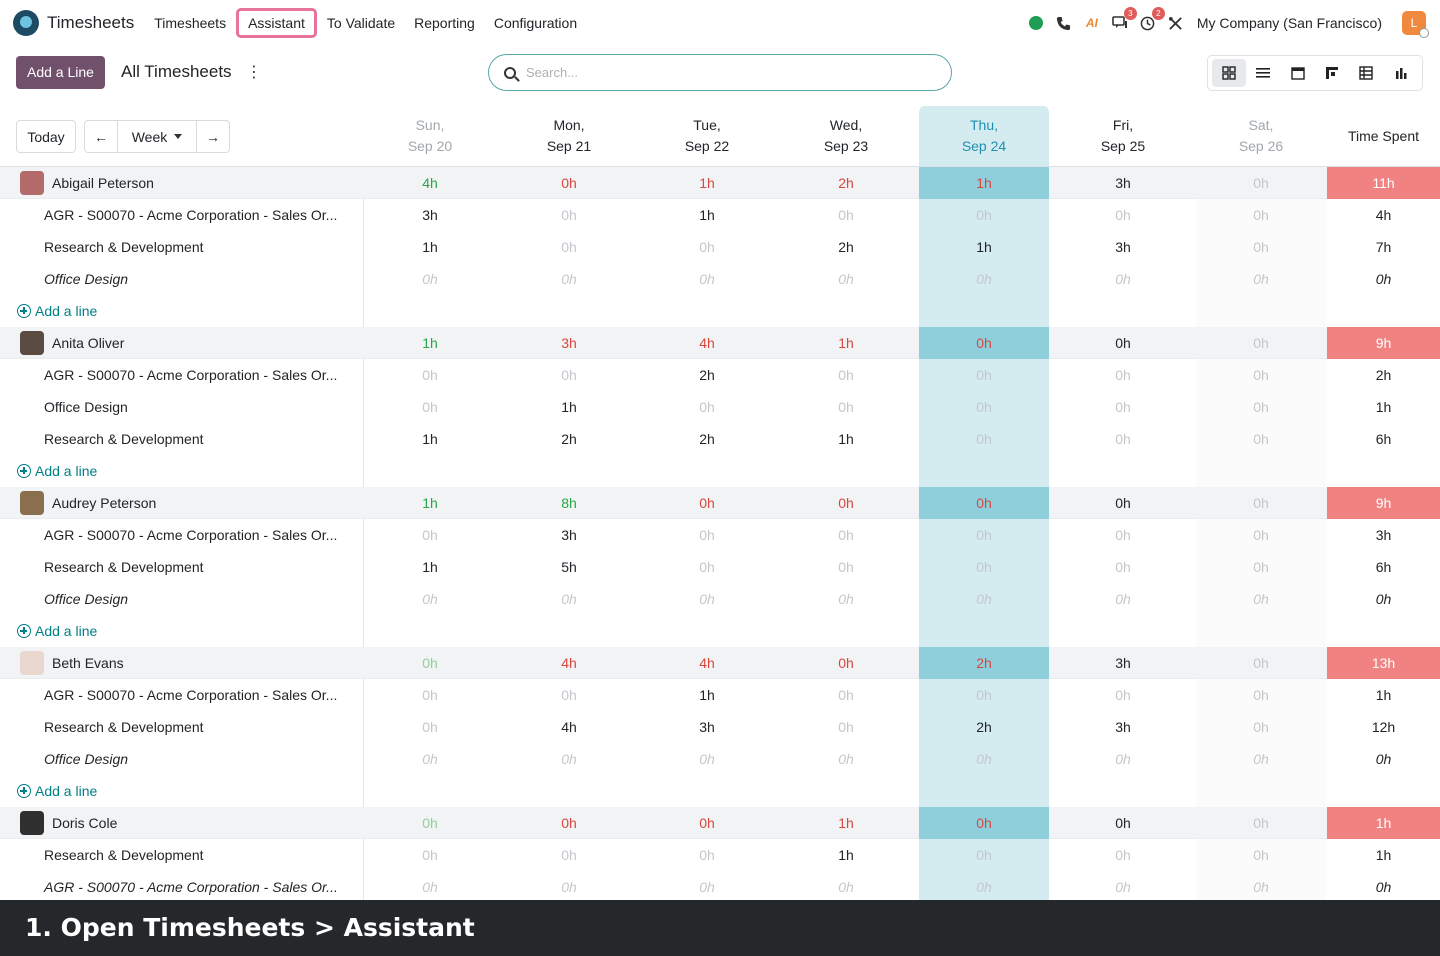 Image resolution: width=1440 pixels, height=956 pixels. Describe the element at coordinates (1298, 73) in the screenshot. I see `calendar-view-icon` at that location.